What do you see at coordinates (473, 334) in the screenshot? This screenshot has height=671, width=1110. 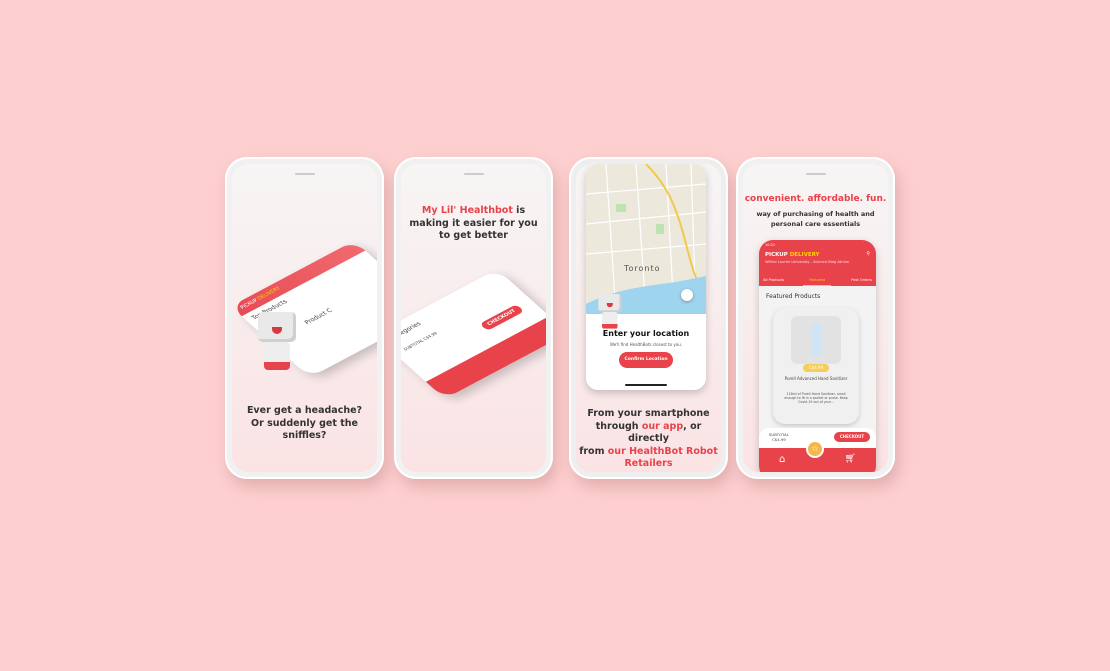 I see `tilted-app-preview: Categories SUBTOTAL C$4.99 CHECKOUT` at bounding box center [473, 334].